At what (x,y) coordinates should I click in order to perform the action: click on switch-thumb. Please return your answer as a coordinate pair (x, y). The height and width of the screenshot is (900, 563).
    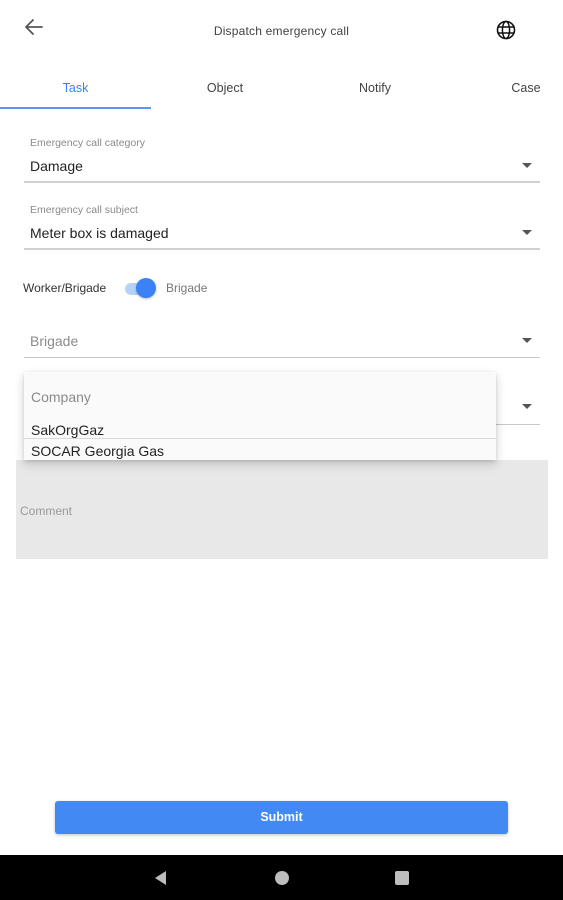
    Looking at the image, I should click on (146, 288).